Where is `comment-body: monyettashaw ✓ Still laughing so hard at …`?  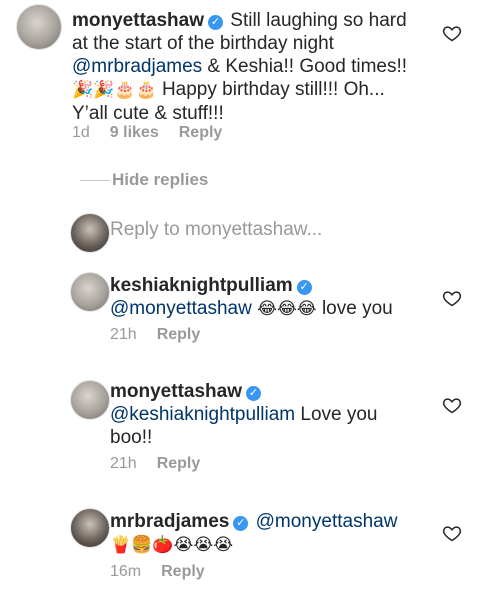 comment-body: monyettashaw ✓ Still laughing so hard at … is located at coordinates (252, 67).